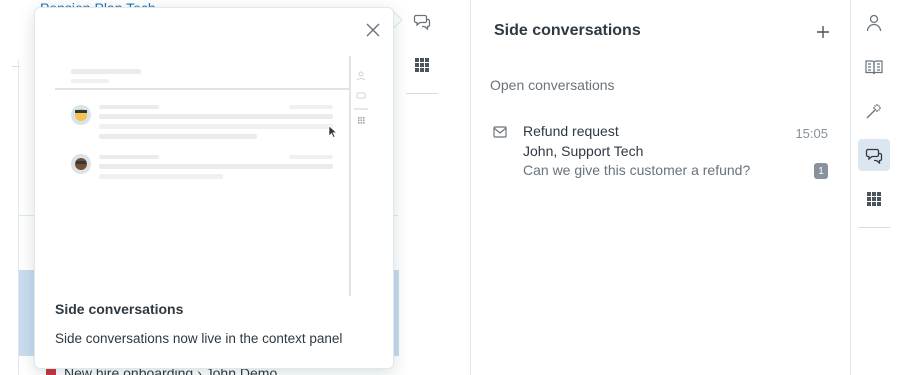  Describe the element at coordinates (373, 30) in the screenshot. I see `close-icon` at that location.